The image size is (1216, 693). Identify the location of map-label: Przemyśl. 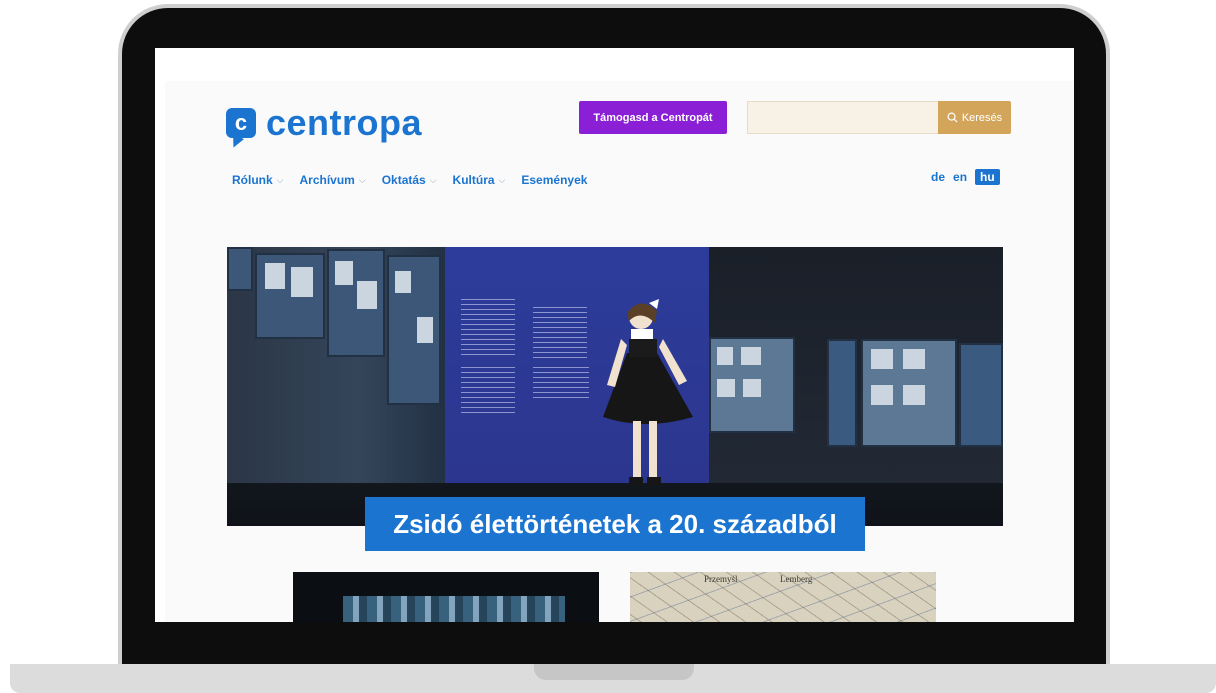
(721, 579).